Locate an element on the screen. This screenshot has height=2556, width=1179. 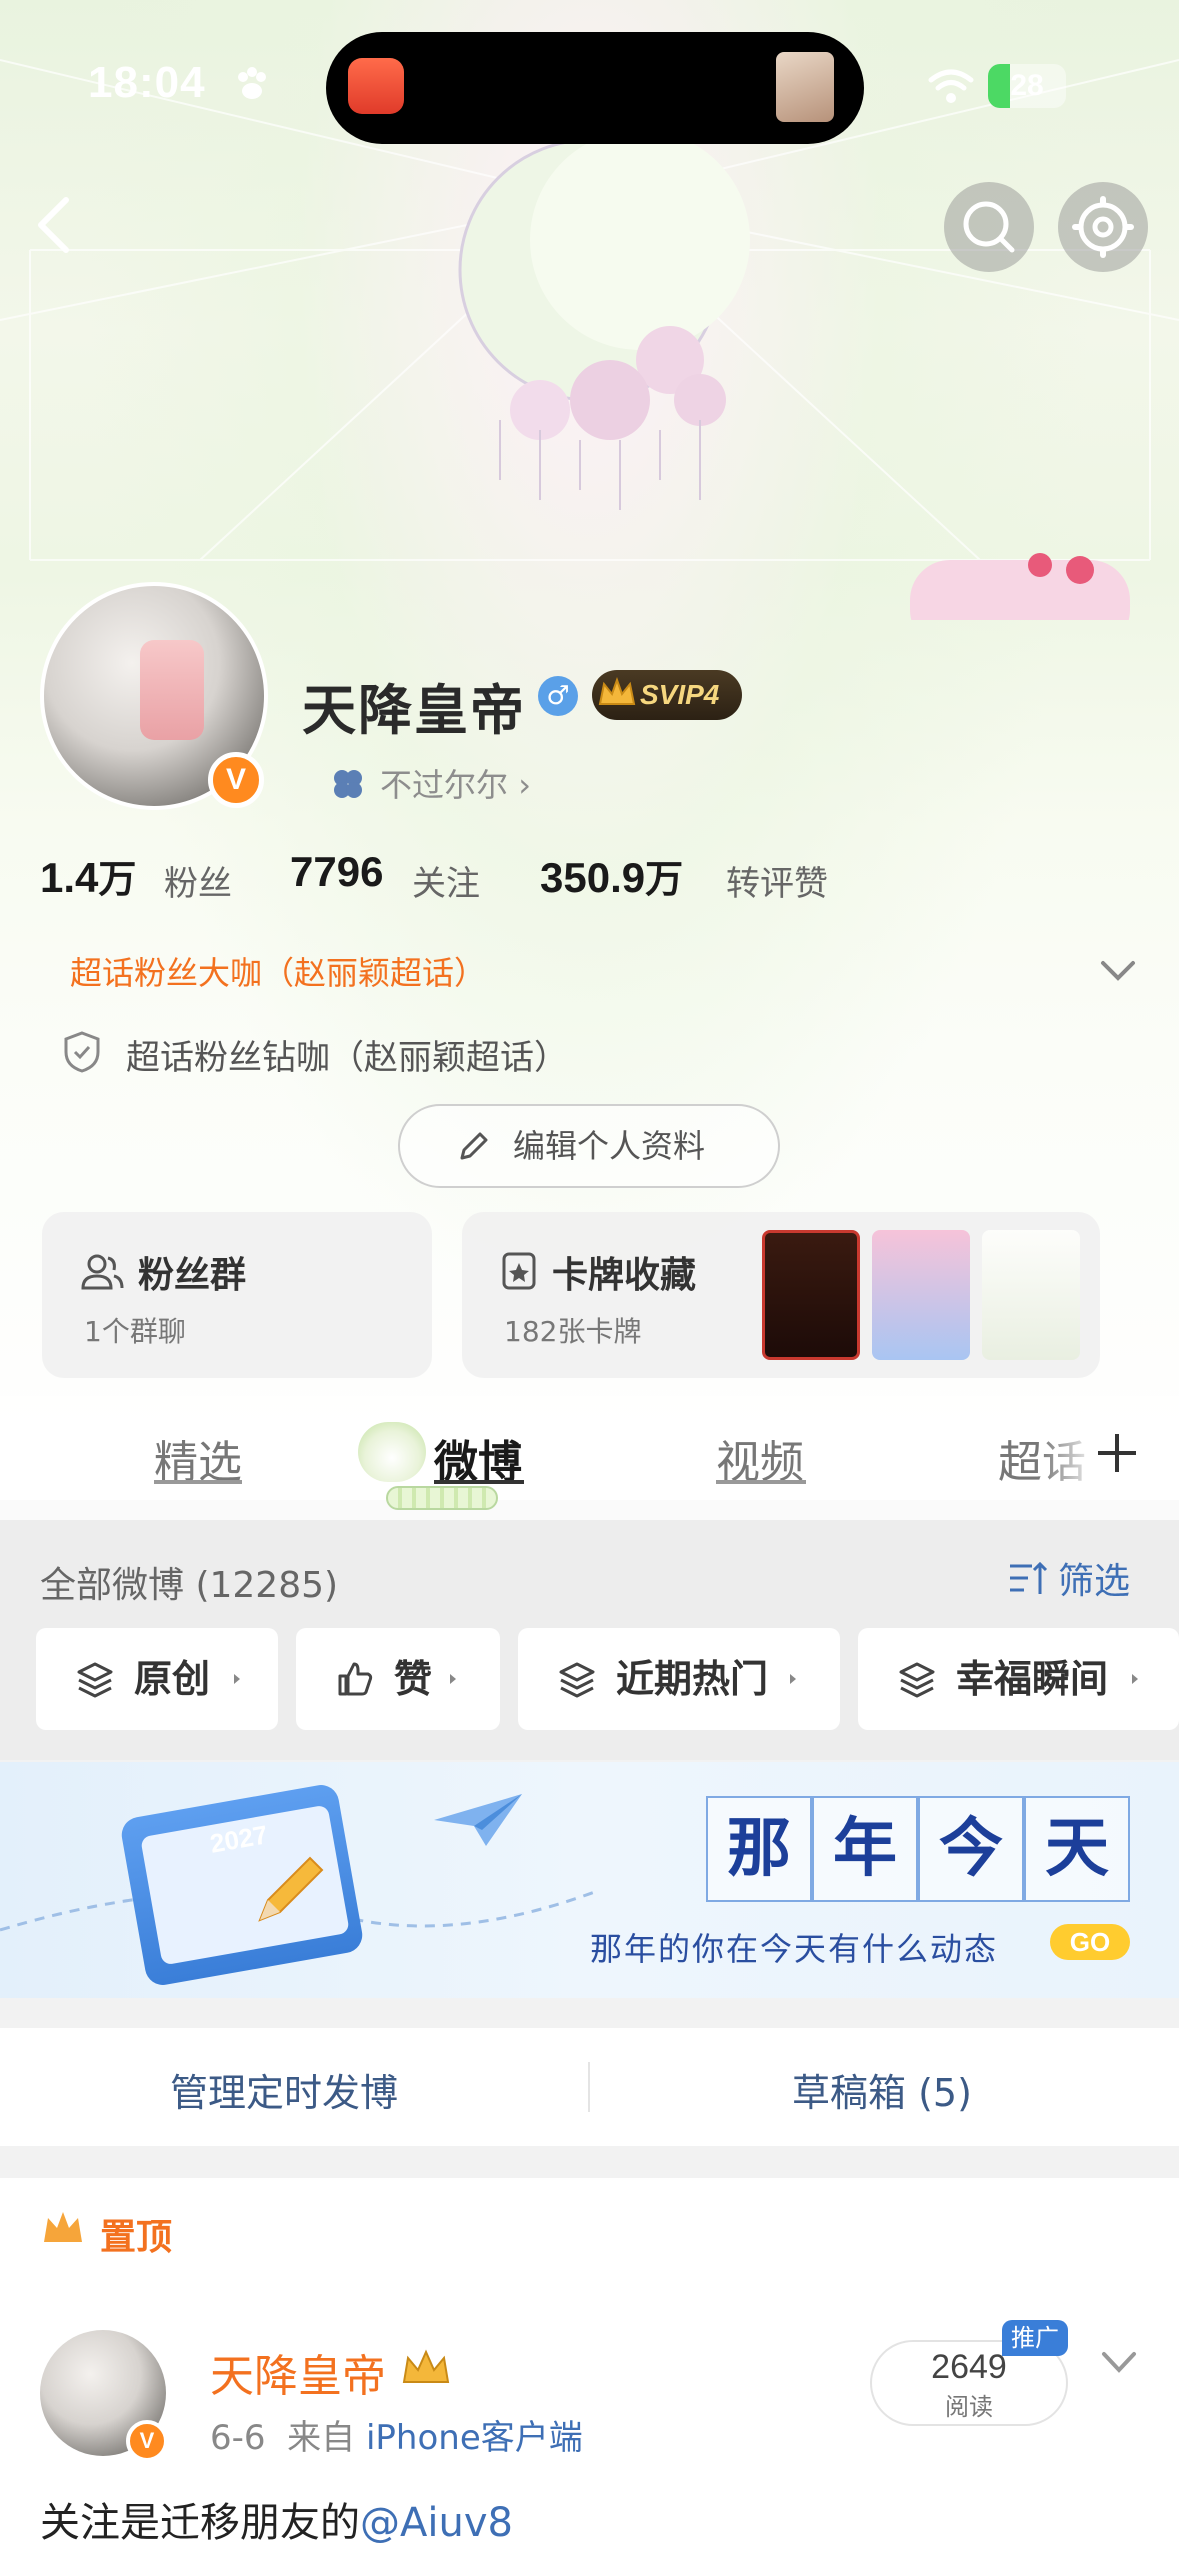
card-collection-sub: 182张卡牌 is located at coordinates (573, 1331).